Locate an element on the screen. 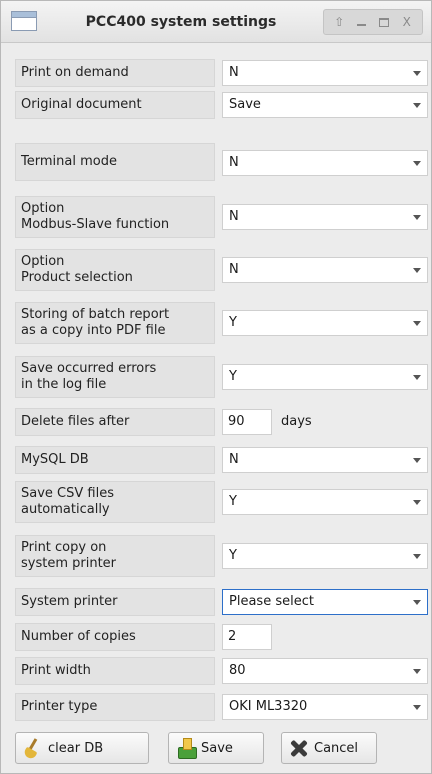  product-selection-label: Option Product selection is located at coordinates (115, 270).